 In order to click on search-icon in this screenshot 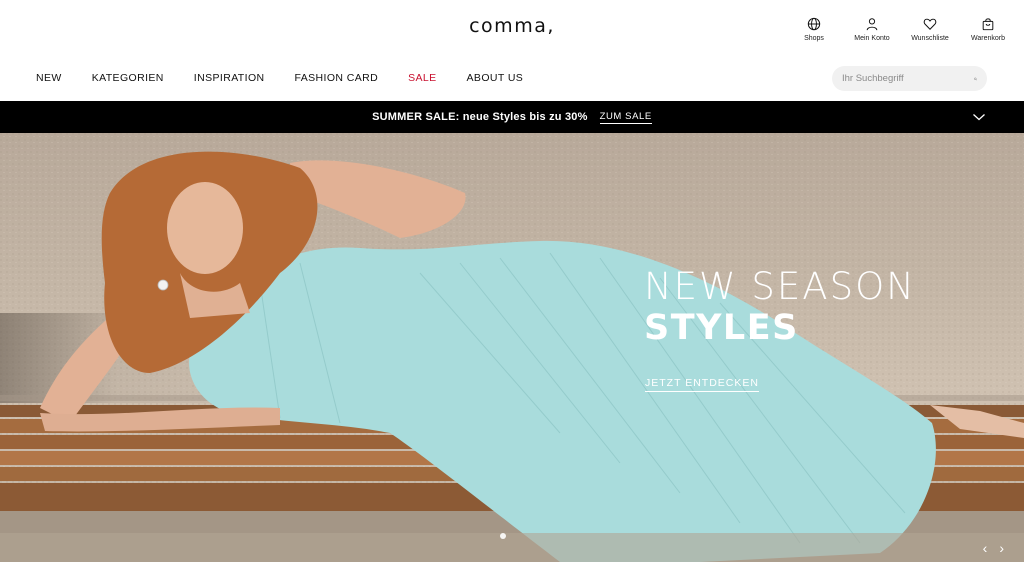, I will do `click(975, 79)`.